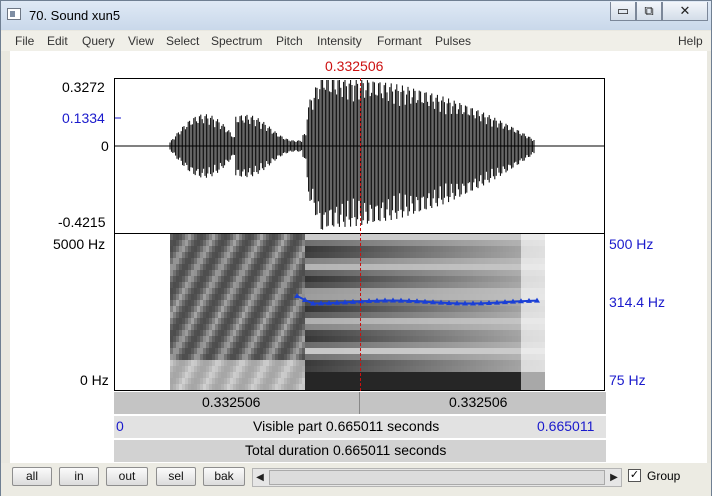 The image size is (712, 496). What do you see at coordinates (176, 476) in the screenshot?
I see `sel-button: sel` at bounding box center [176, 476].